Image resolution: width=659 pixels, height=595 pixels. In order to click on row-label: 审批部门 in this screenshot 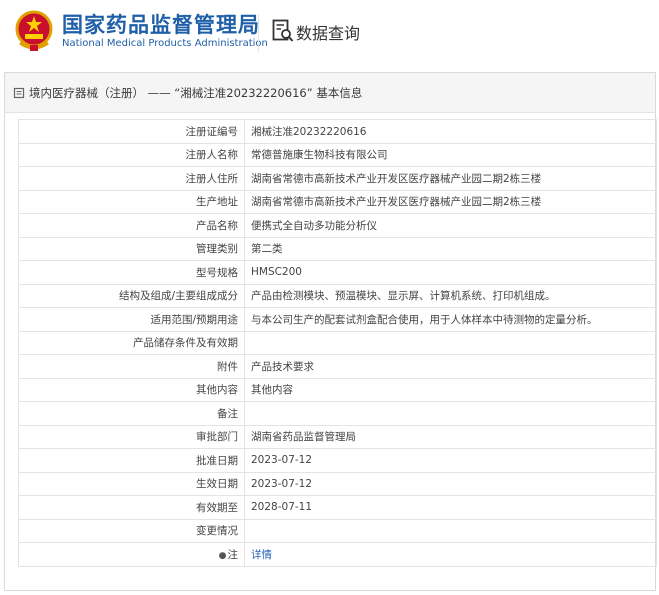, I will do `click(131, 436)`.